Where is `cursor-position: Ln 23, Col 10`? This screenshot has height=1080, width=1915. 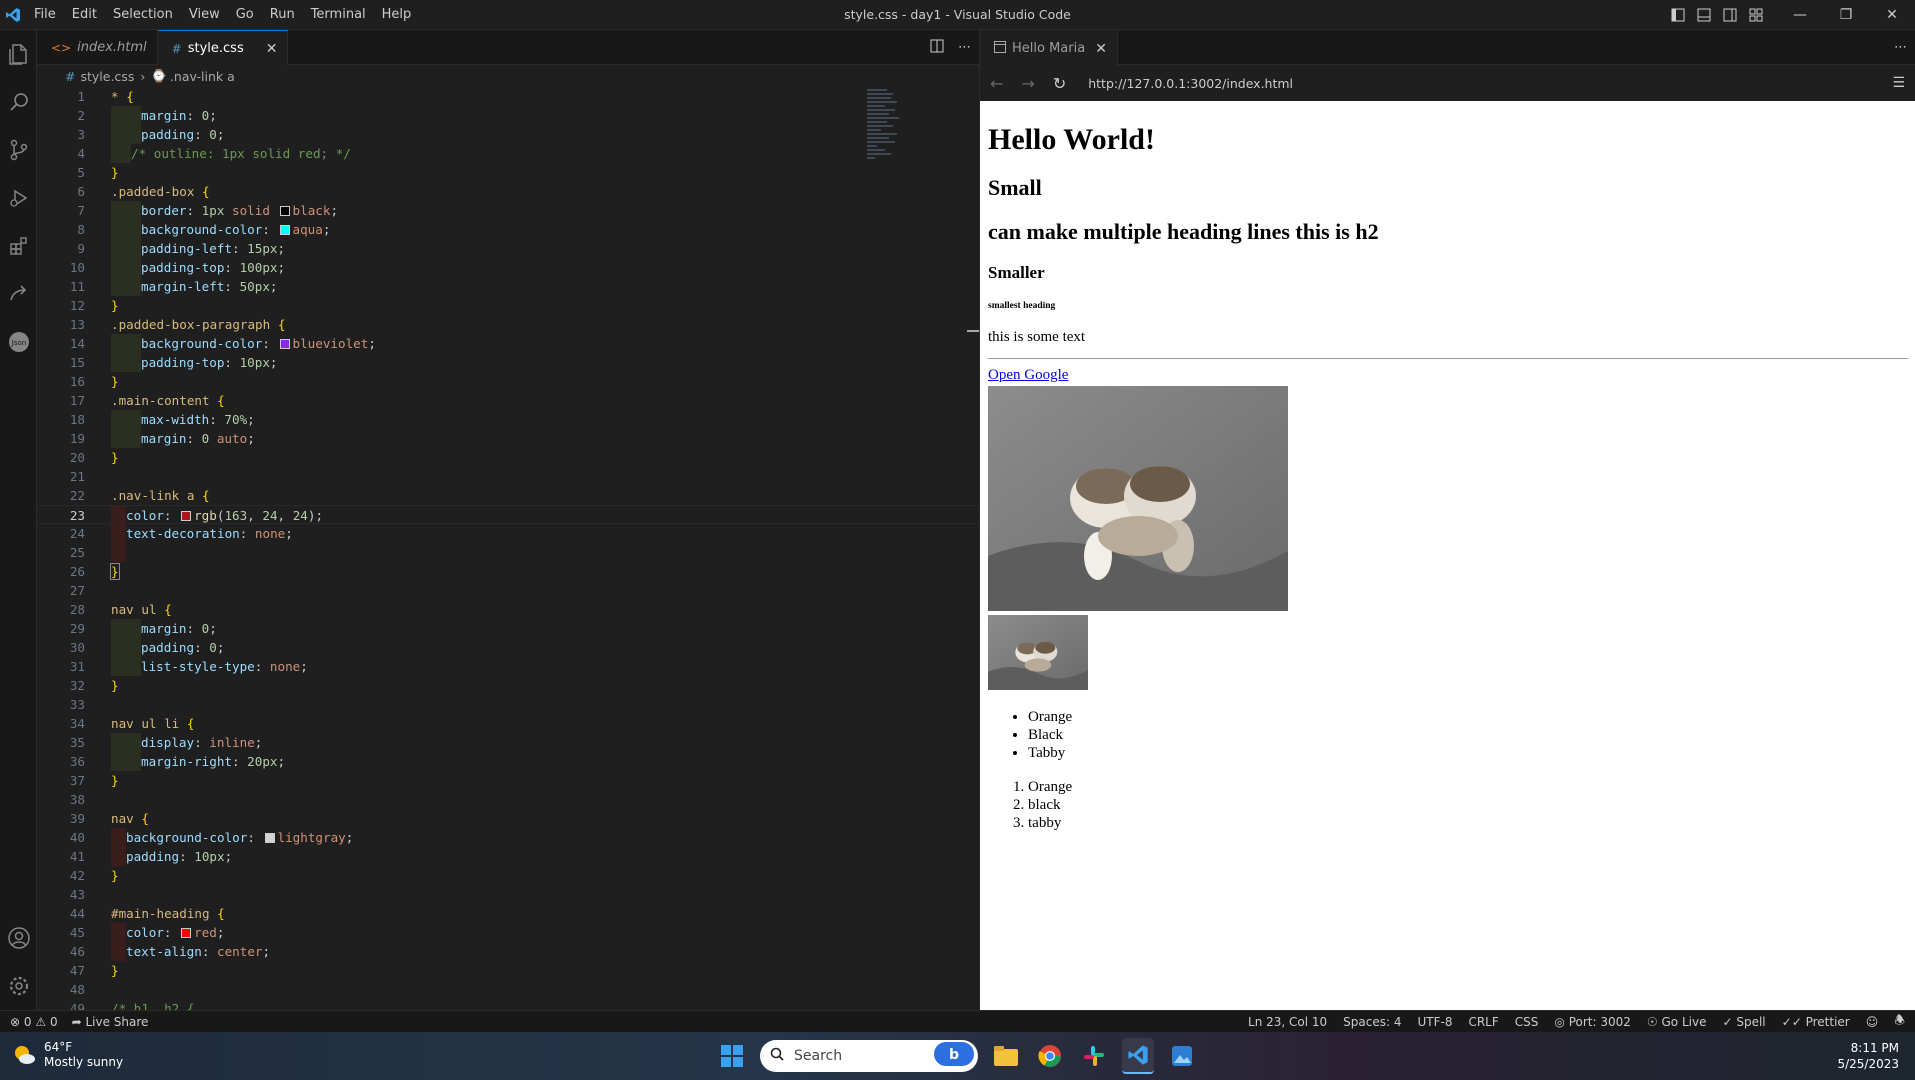
cursor-position: Ln 23, Col 10 is located at coordinates (1287, 1022).